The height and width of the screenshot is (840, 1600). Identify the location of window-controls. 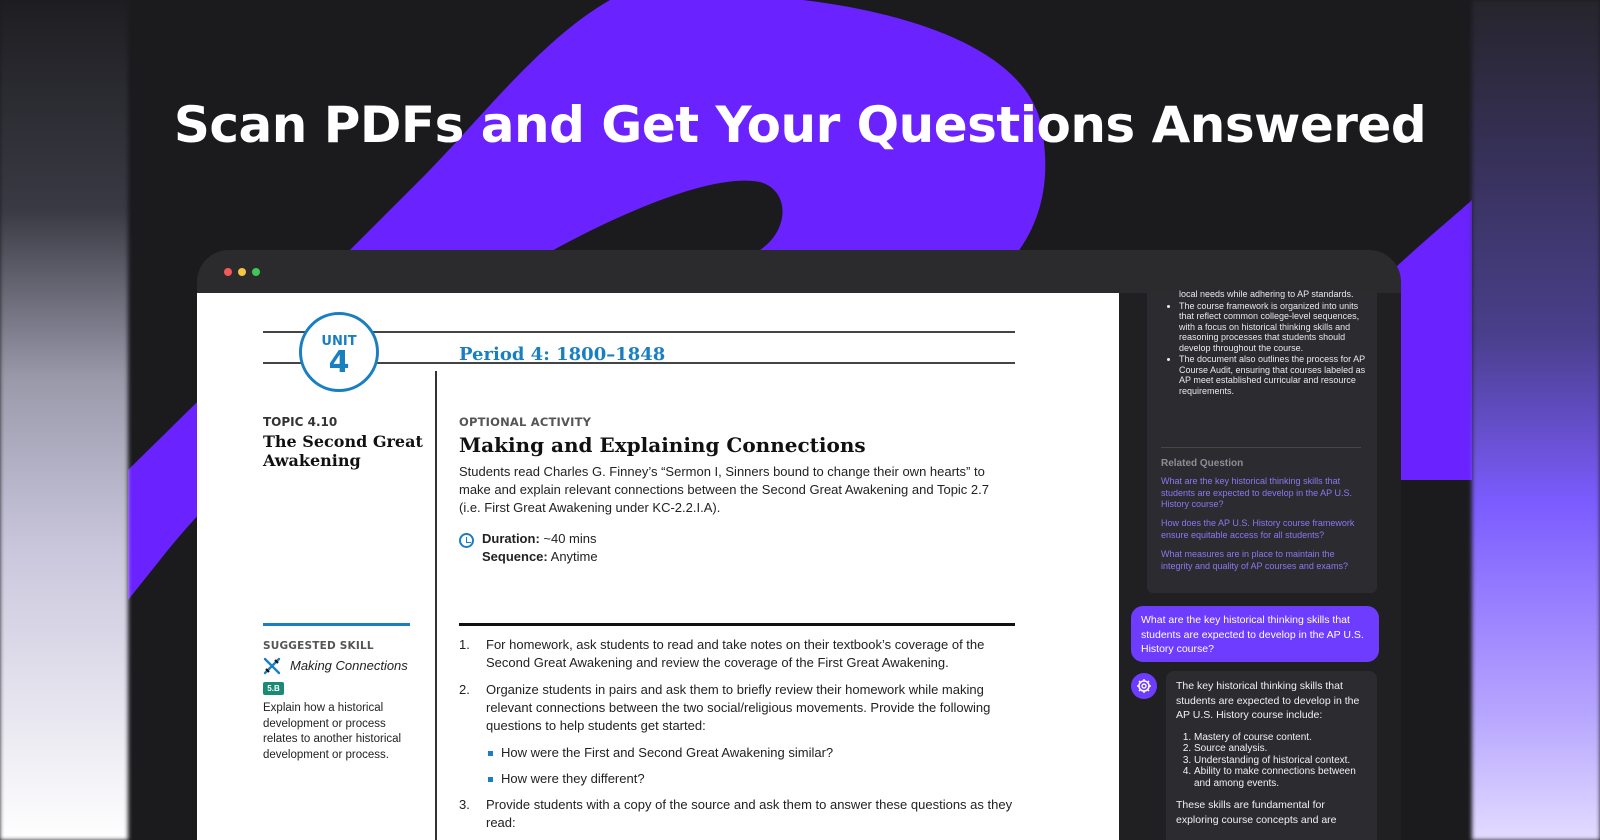
(242, 272).